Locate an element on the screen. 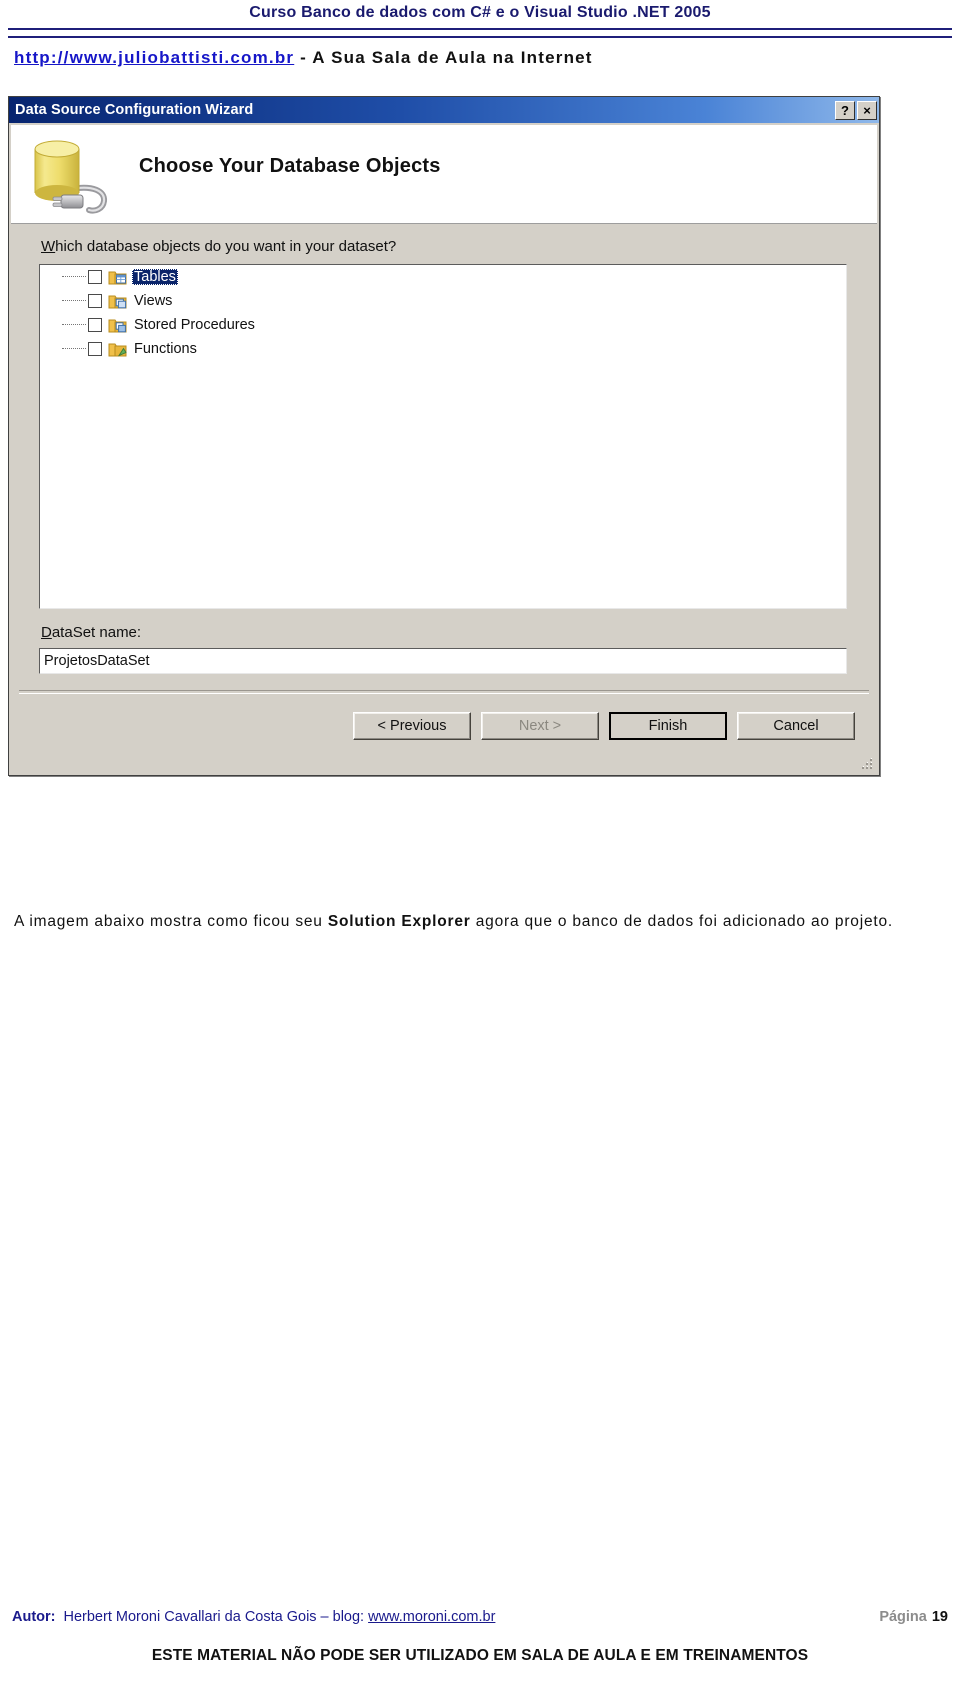 Image resolution: width=960 pixels, height=1689 pixels. close-icon: × is located at coordinates (867, 110).